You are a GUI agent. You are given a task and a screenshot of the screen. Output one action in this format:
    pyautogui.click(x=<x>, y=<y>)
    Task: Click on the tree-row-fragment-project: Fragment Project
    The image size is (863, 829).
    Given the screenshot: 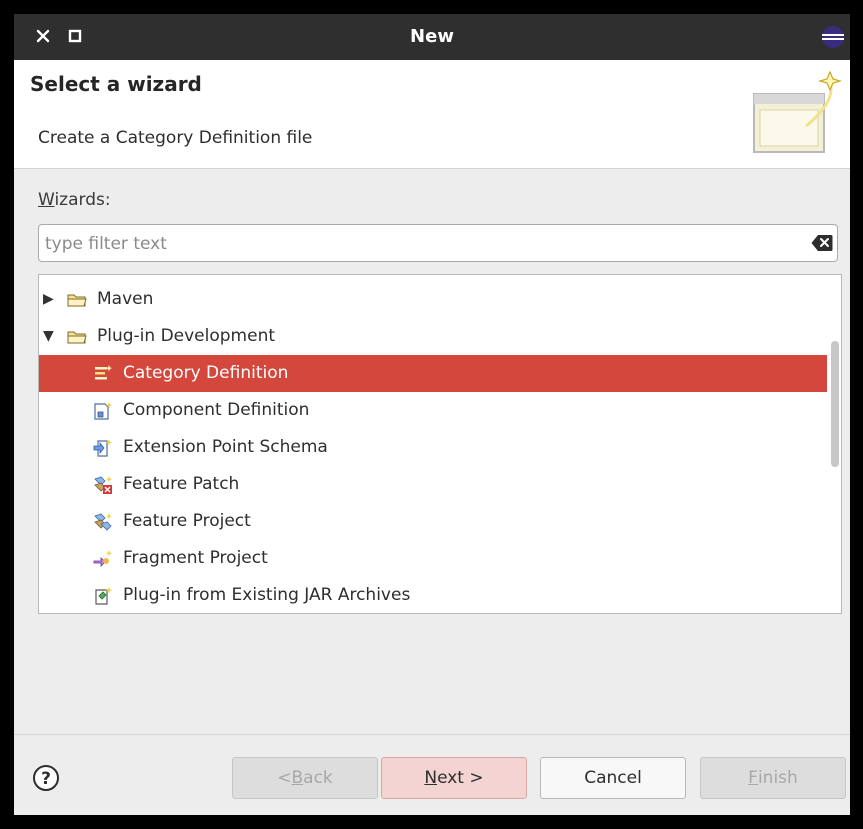 What is the action you would take?
    pyautogui.click(x=433, y=558)
    